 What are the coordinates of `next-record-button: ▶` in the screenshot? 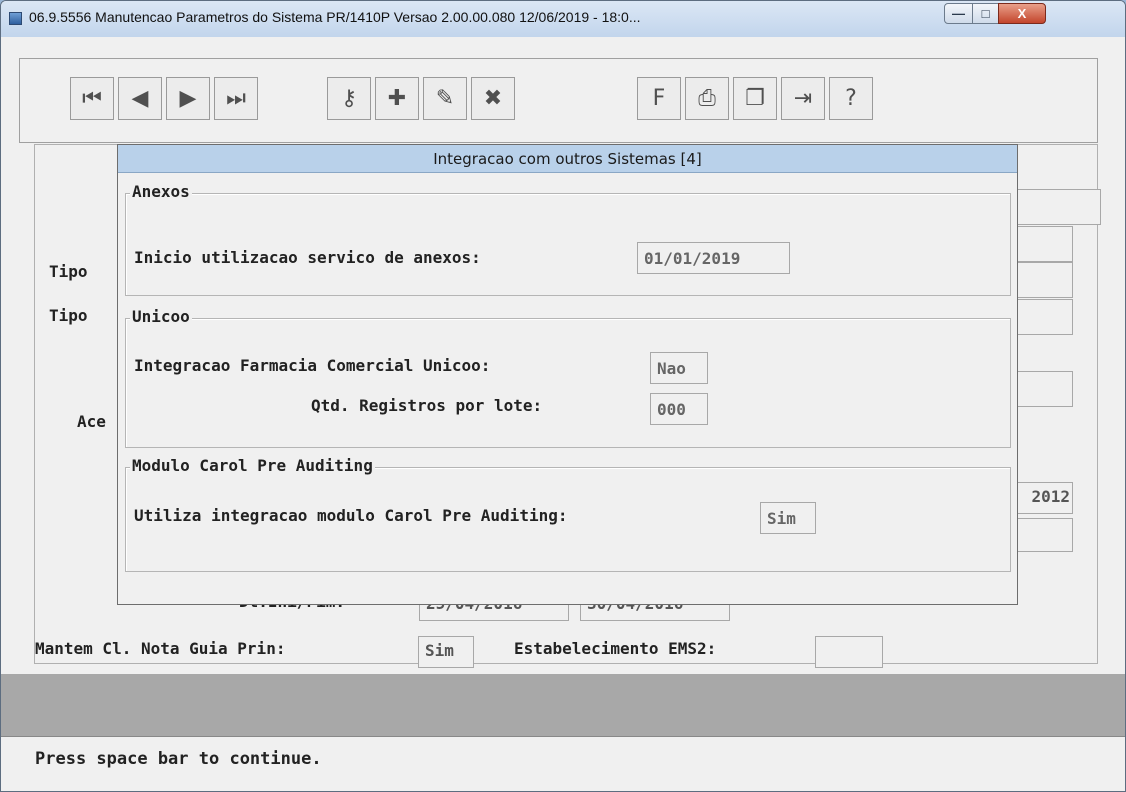 It's located at (188, 98).